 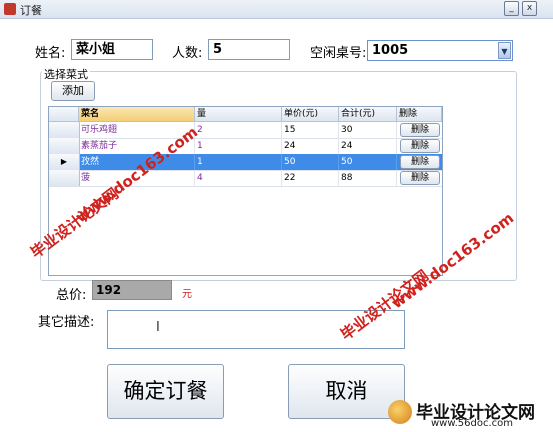 I want to click on title-bar: 订餐 _ x, so click(x=276, y=9).